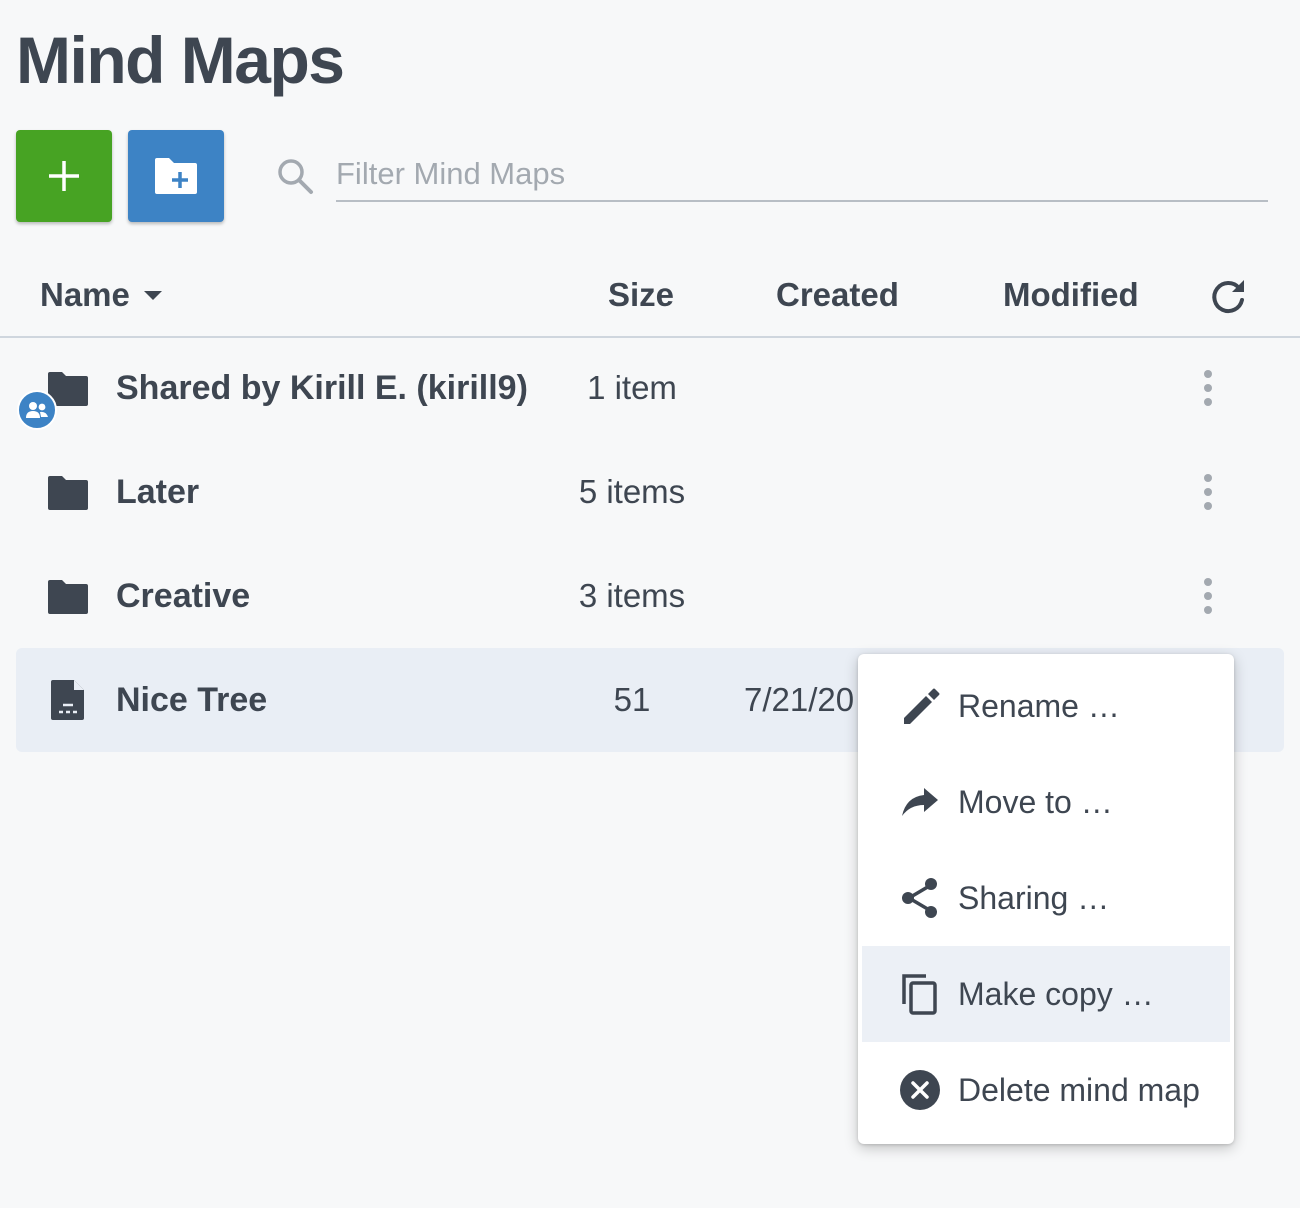 This screenshot has width=1300, height=1208. I want to click on refresh-icon, so click(1228, 298).